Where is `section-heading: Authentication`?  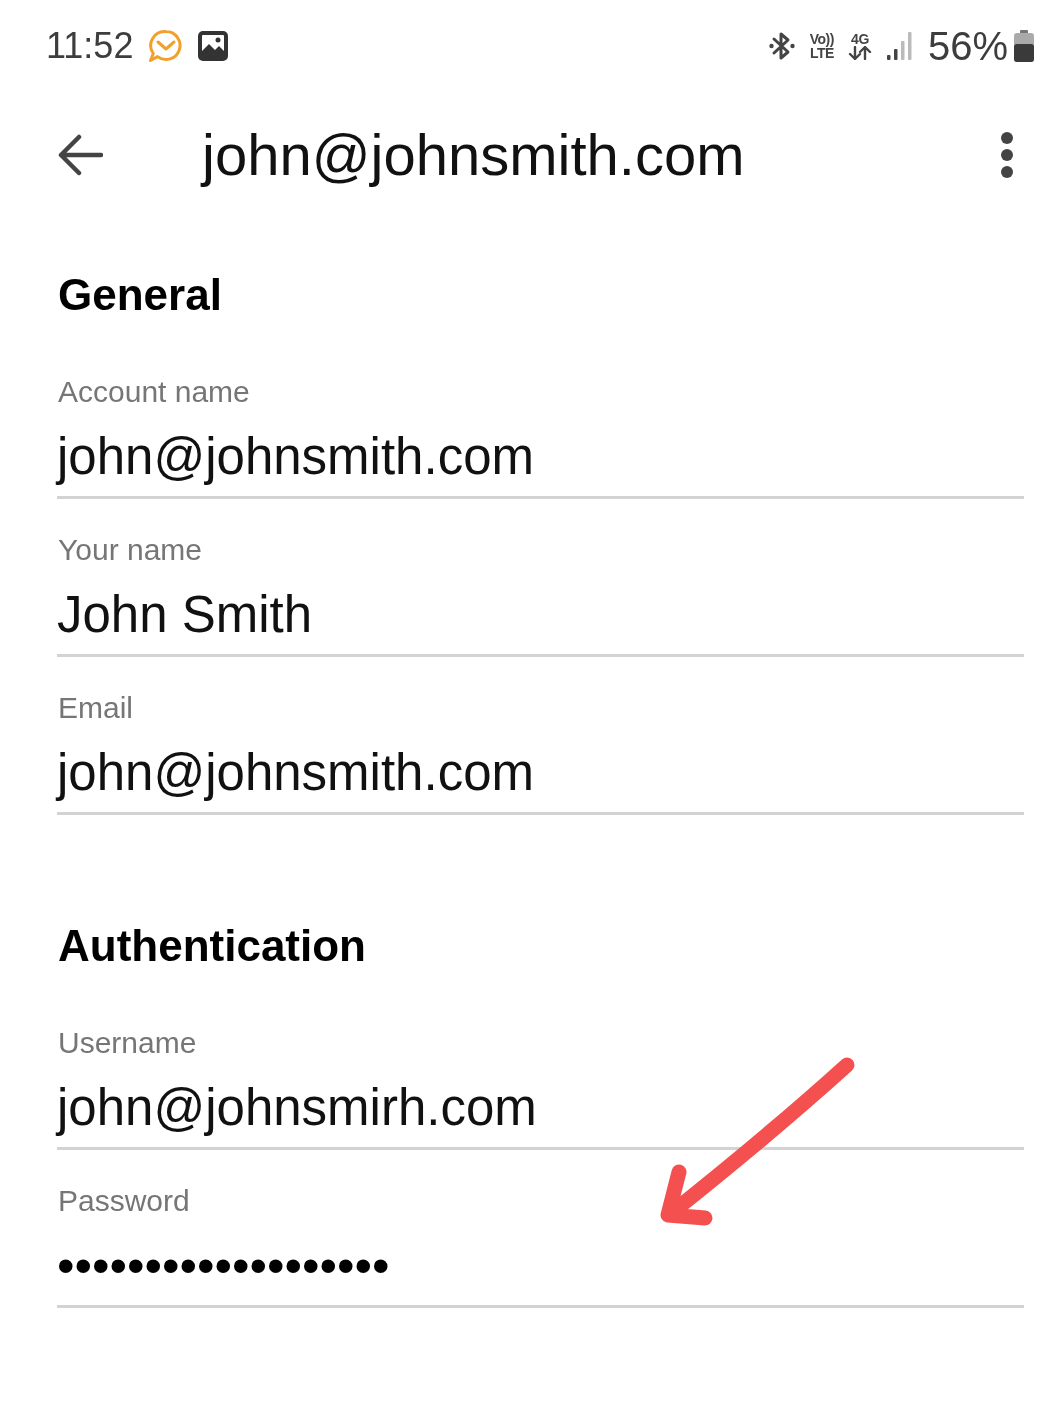 section-heading: Authentication is located at coordinates (212, 946).